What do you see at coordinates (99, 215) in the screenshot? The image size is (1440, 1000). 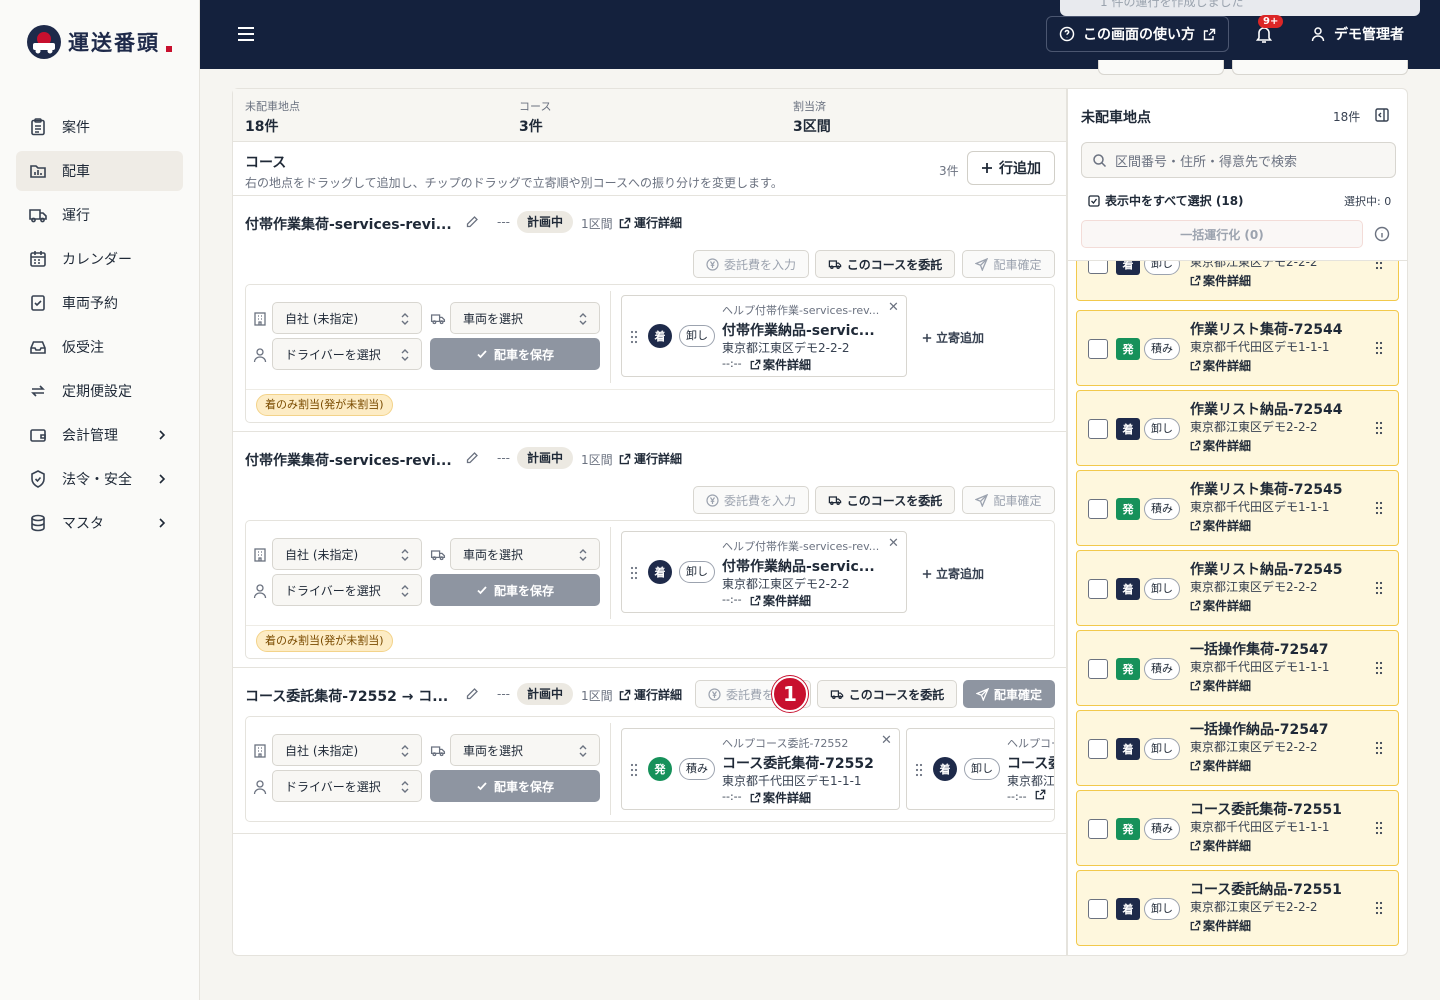 I see `sidebar-item-operations: 運行` at bounding box center [99, 215].